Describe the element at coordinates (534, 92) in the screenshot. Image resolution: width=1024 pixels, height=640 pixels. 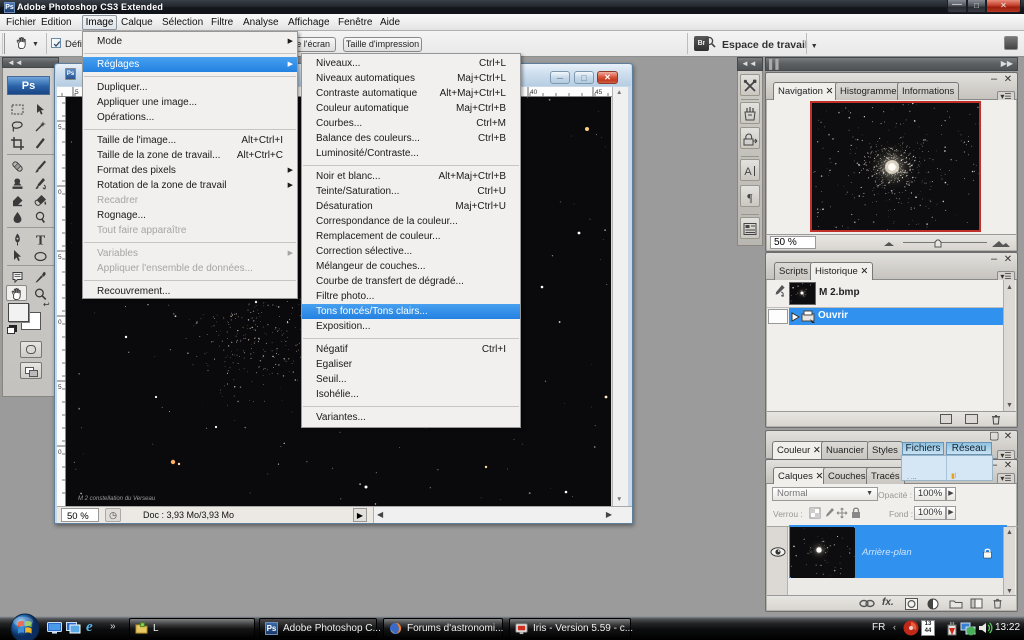
I see `svg-text: 40` at that location.